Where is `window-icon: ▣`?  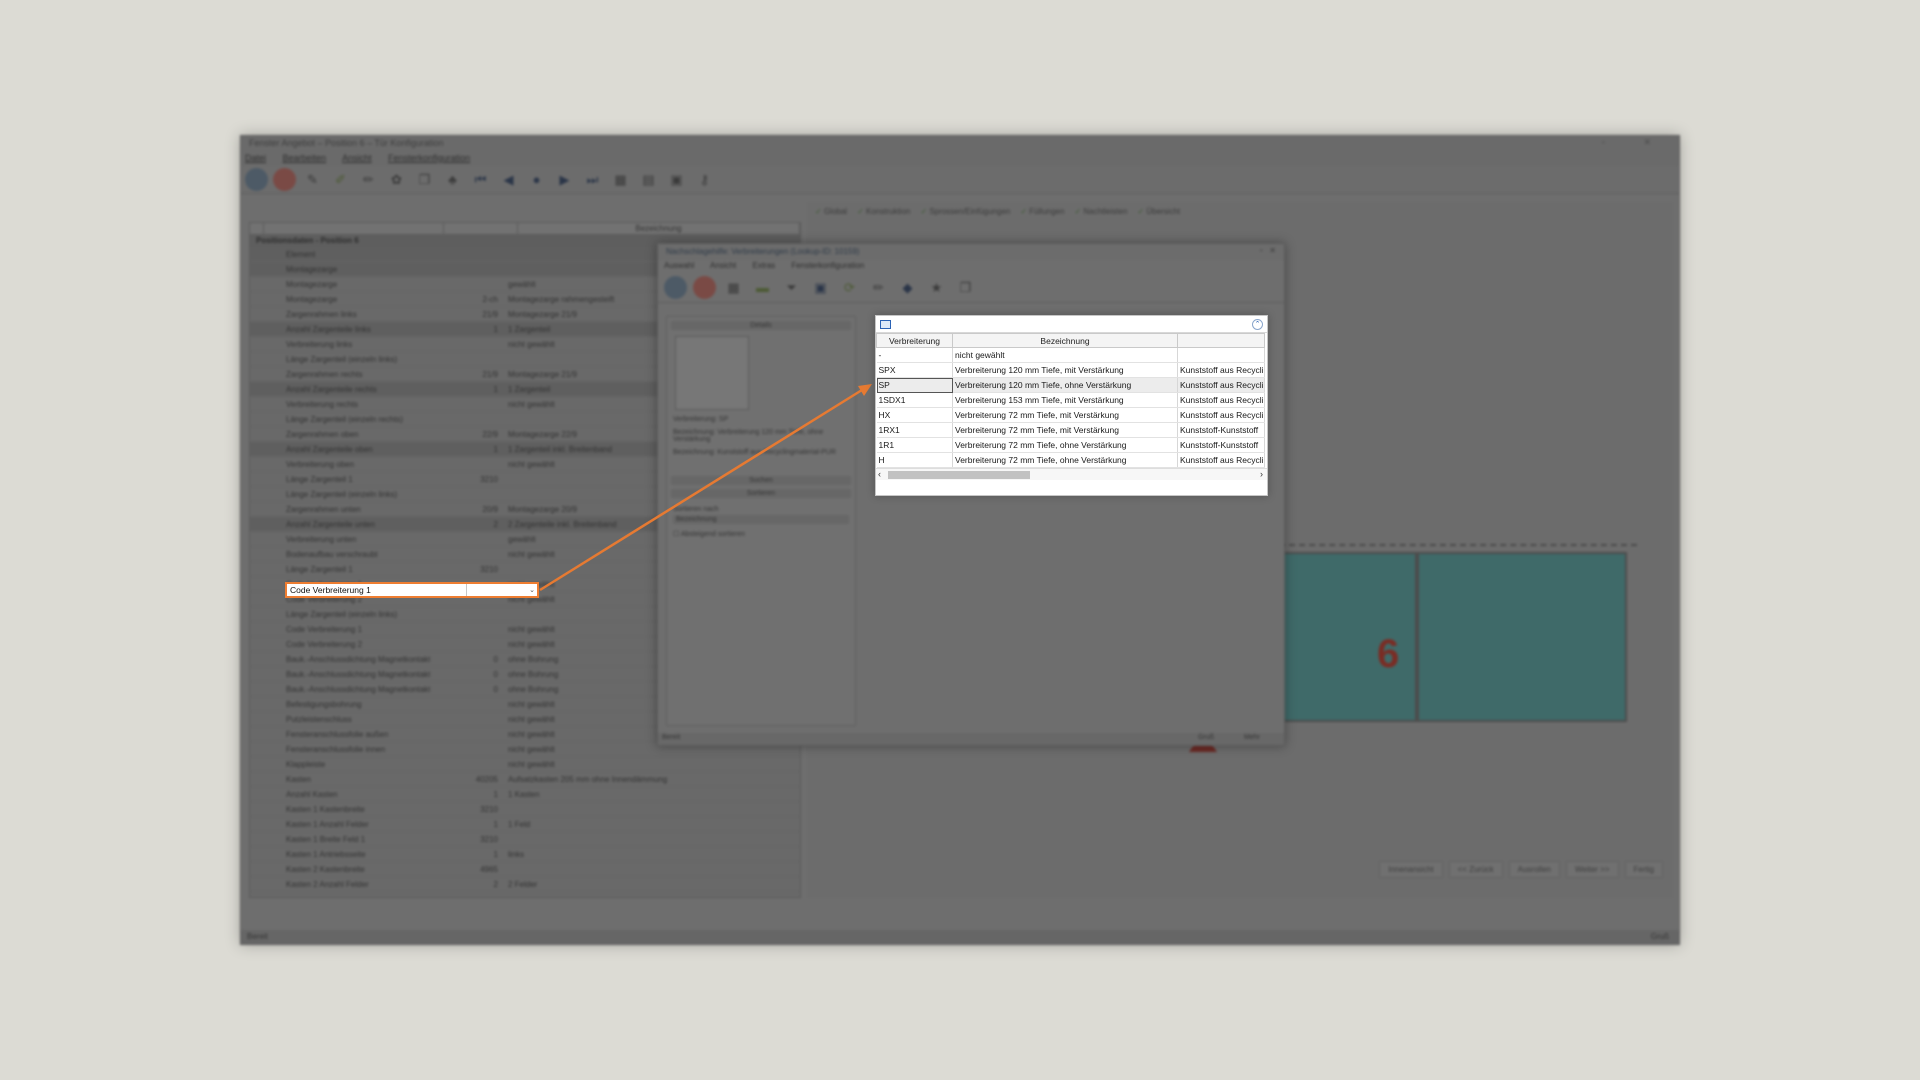
window-icon: ▣ is located at coordinates (676, 179).